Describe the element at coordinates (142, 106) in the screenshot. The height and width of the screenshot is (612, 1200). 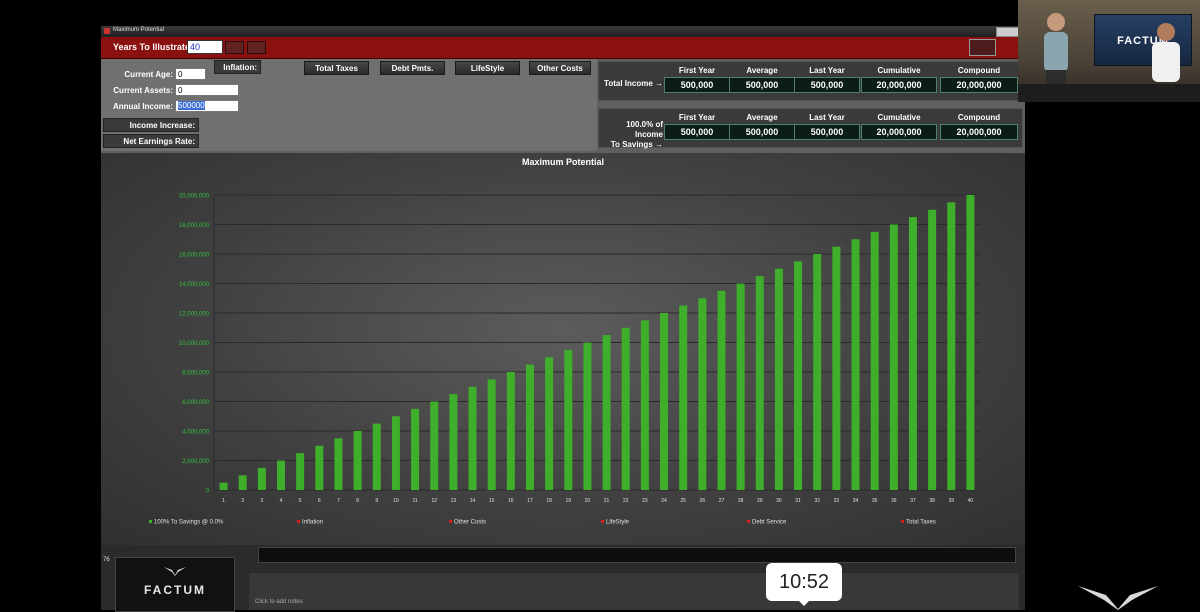
I see `annual-income-label: Annual Income:` at that location.